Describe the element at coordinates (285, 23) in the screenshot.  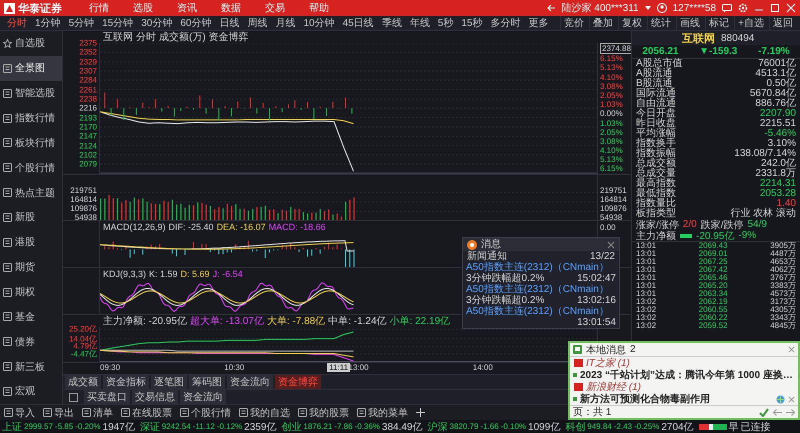
I see `period-tab: 月线` at that location.